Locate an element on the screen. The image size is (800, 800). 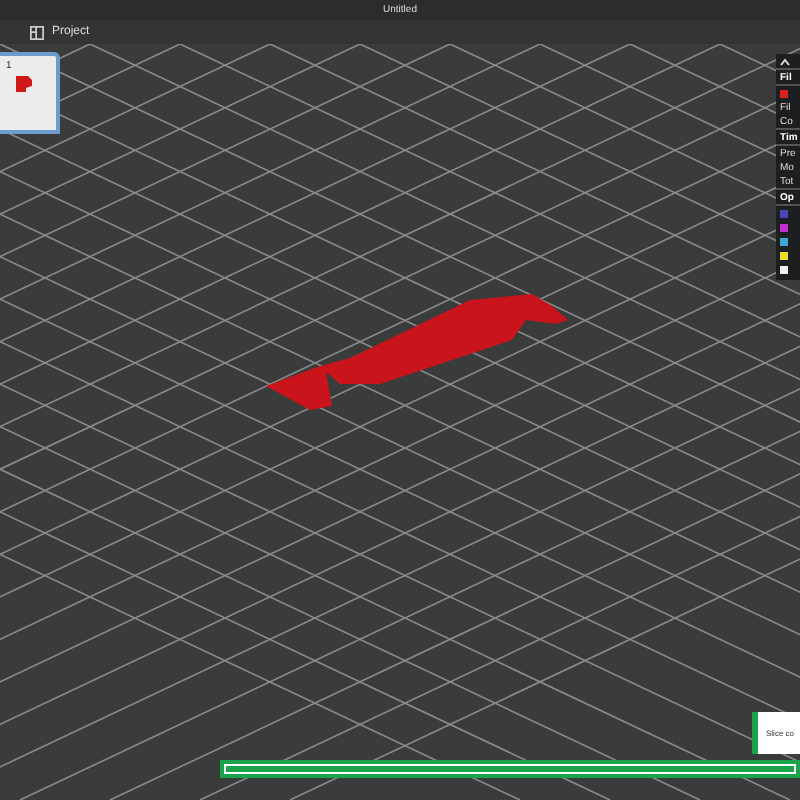
collapse-icon is located at coordinates (785, 61).